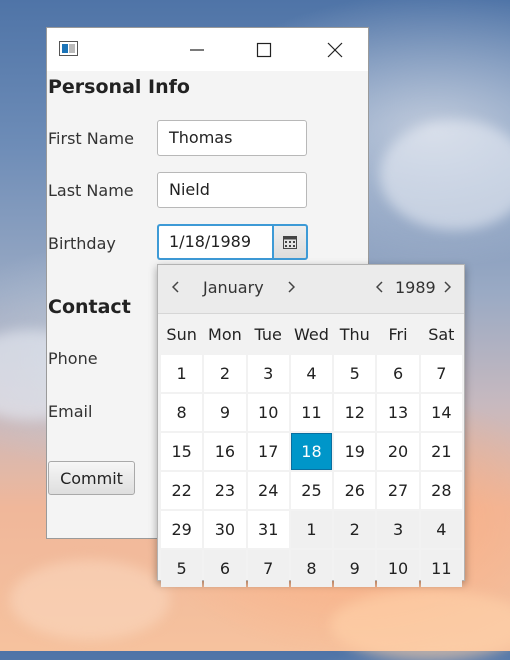  I want to click on calendar-day: 13, so click(398, 412).